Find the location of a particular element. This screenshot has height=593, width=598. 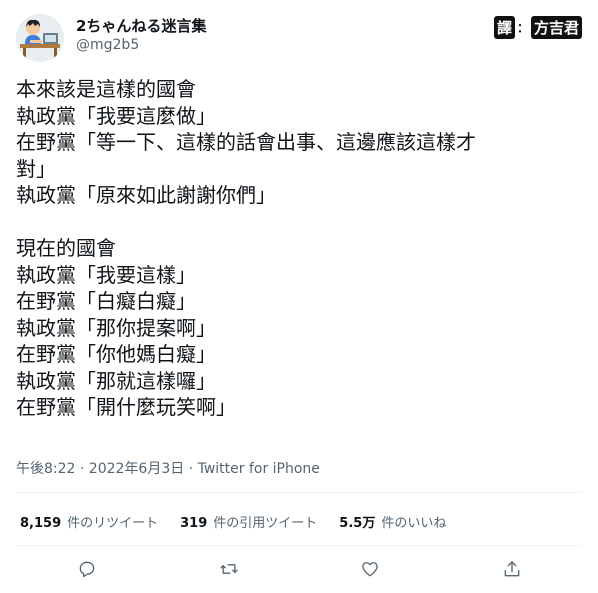

retweet-count-link: 8,159 件のリツイート is located at coordinates (89, 521).